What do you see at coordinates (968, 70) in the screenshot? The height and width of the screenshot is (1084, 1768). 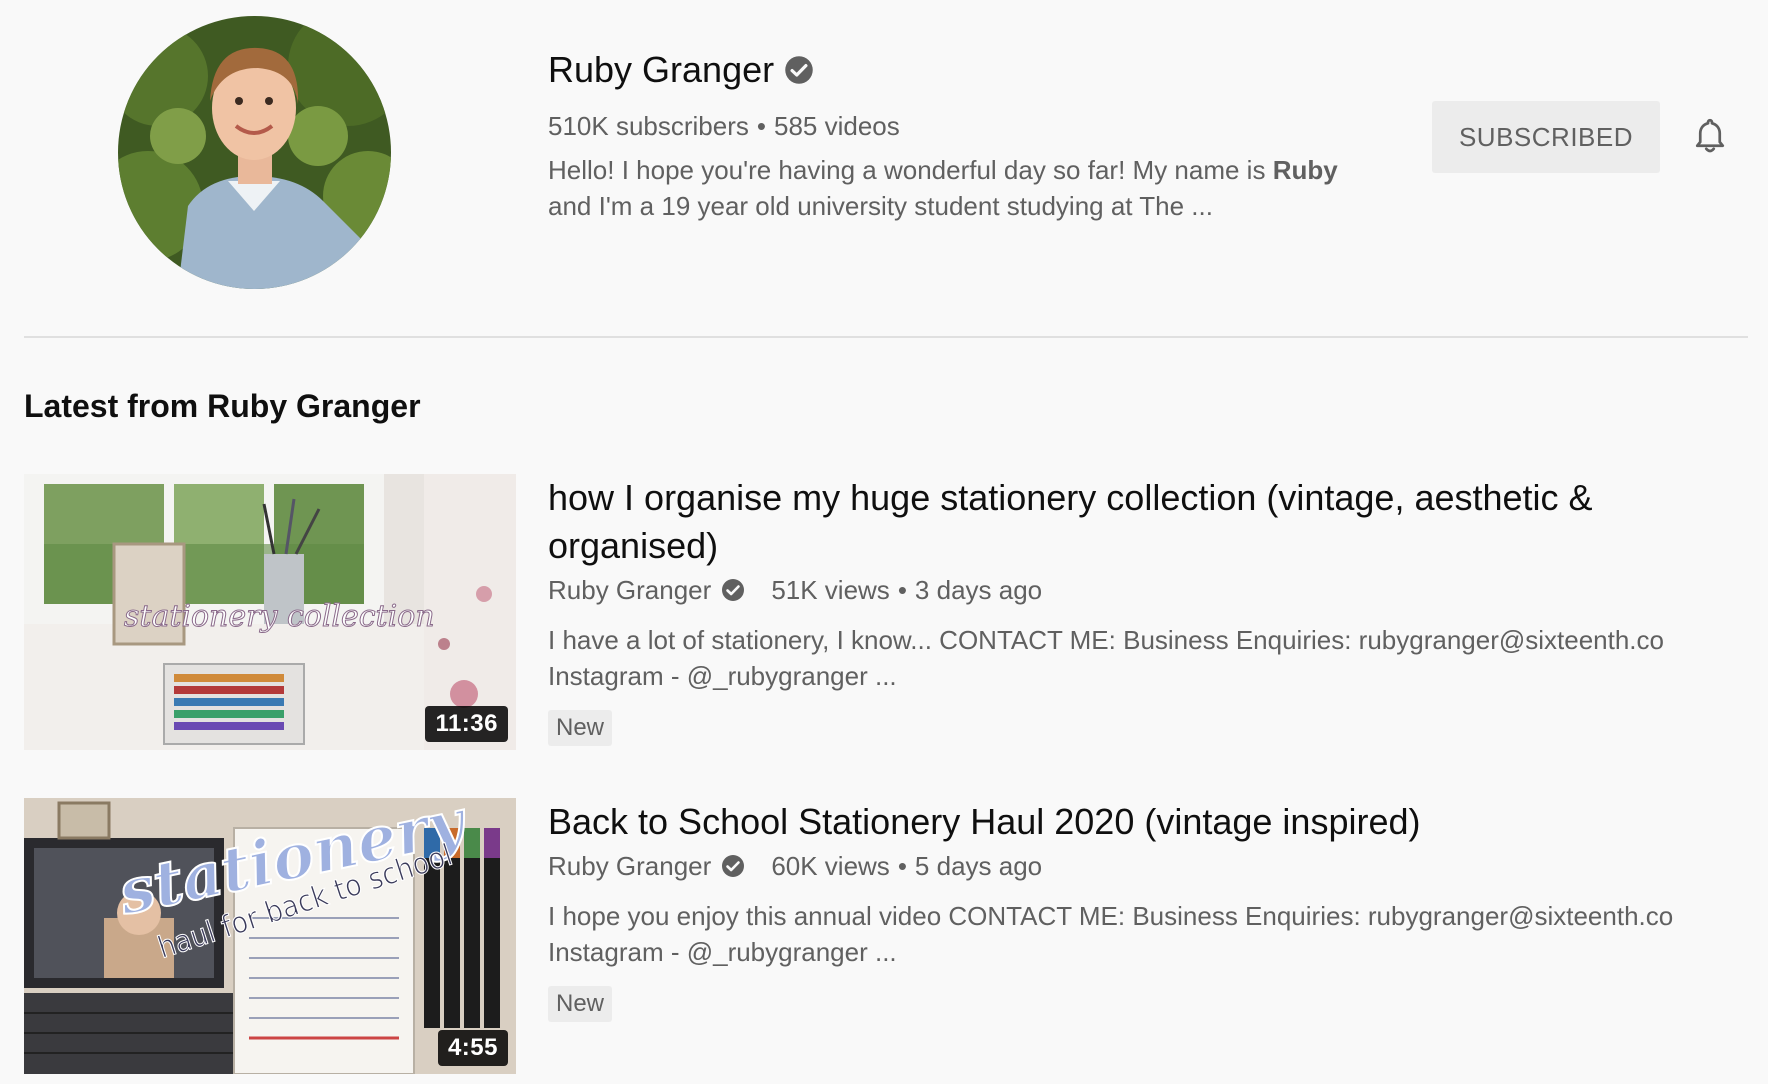 I see `channel-name-row: Ruby Granger` at bounding box center [968, 70].